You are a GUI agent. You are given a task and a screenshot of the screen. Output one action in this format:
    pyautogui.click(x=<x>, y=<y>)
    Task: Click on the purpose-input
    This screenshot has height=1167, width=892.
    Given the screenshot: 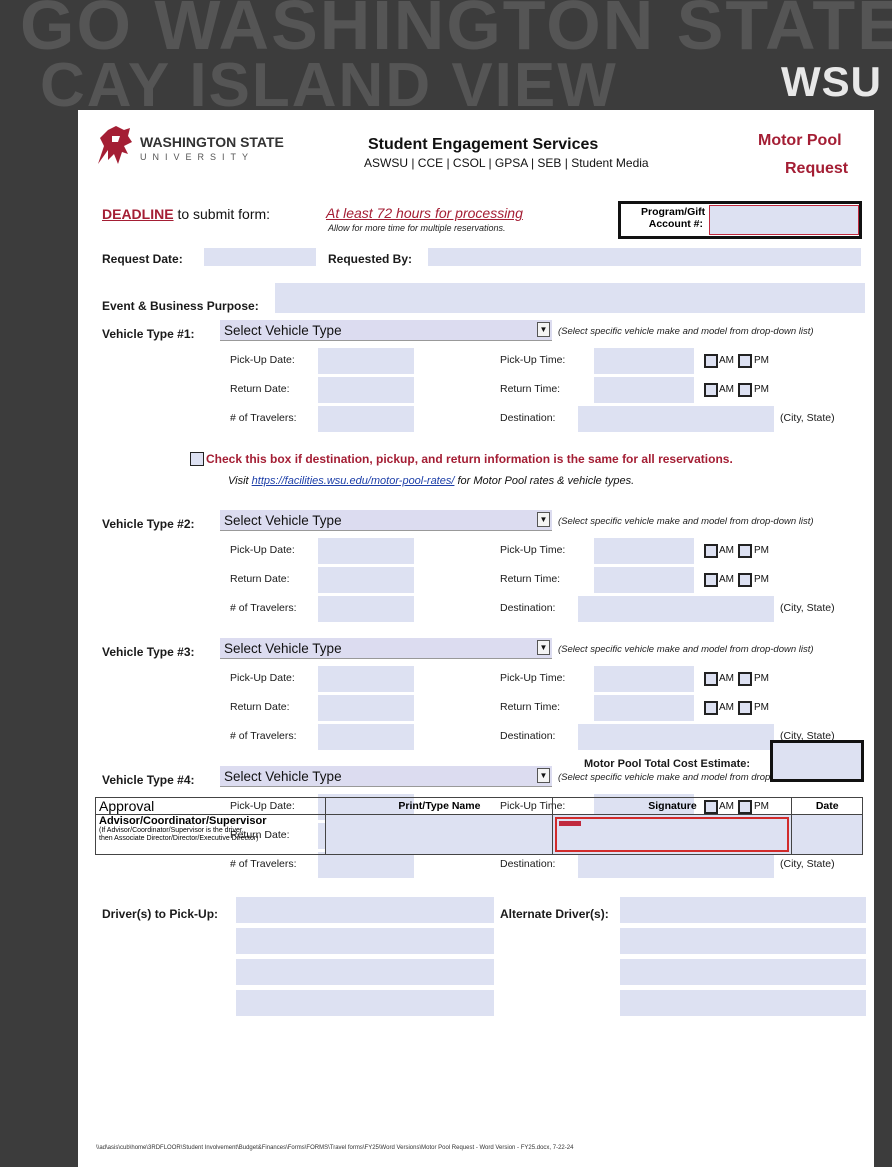 What is the action you would take?
    pyautogui.click(x=570, y=298)
    